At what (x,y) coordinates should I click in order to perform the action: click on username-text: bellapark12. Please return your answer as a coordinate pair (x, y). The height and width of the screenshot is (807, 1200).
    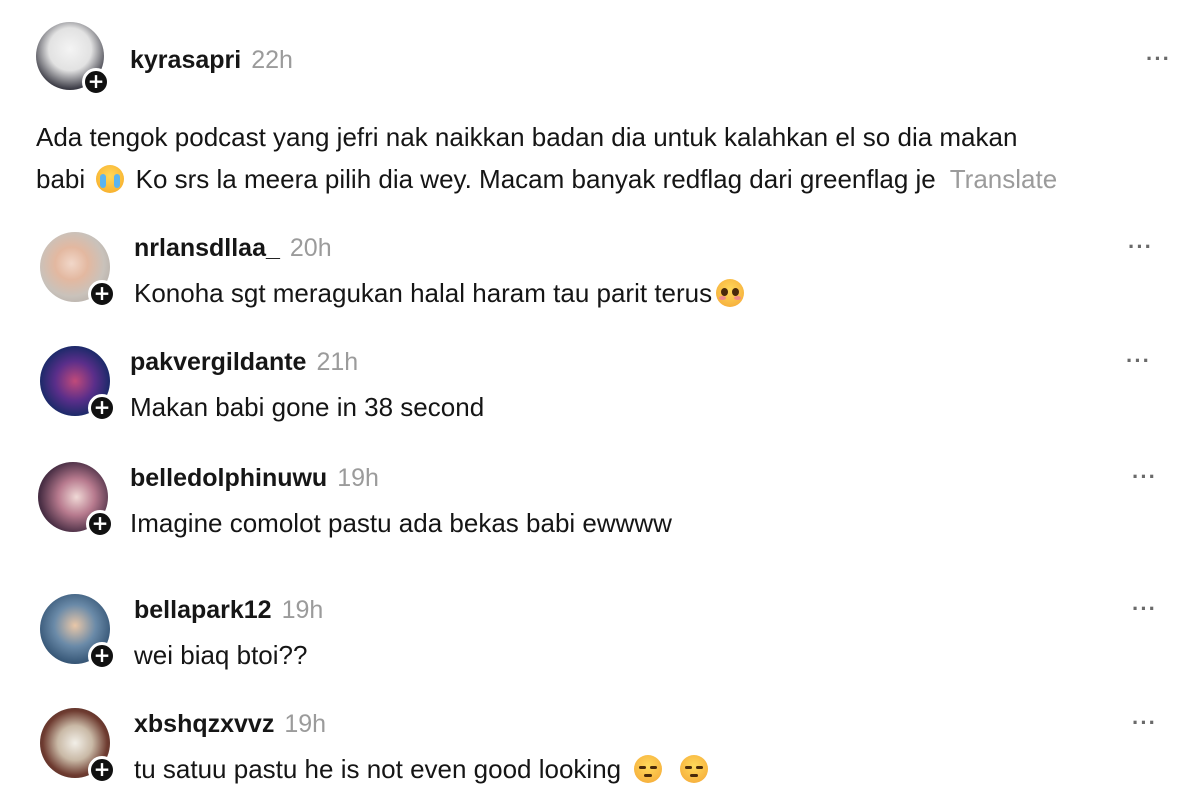
    Looking at the image, I should click on (203, 610).